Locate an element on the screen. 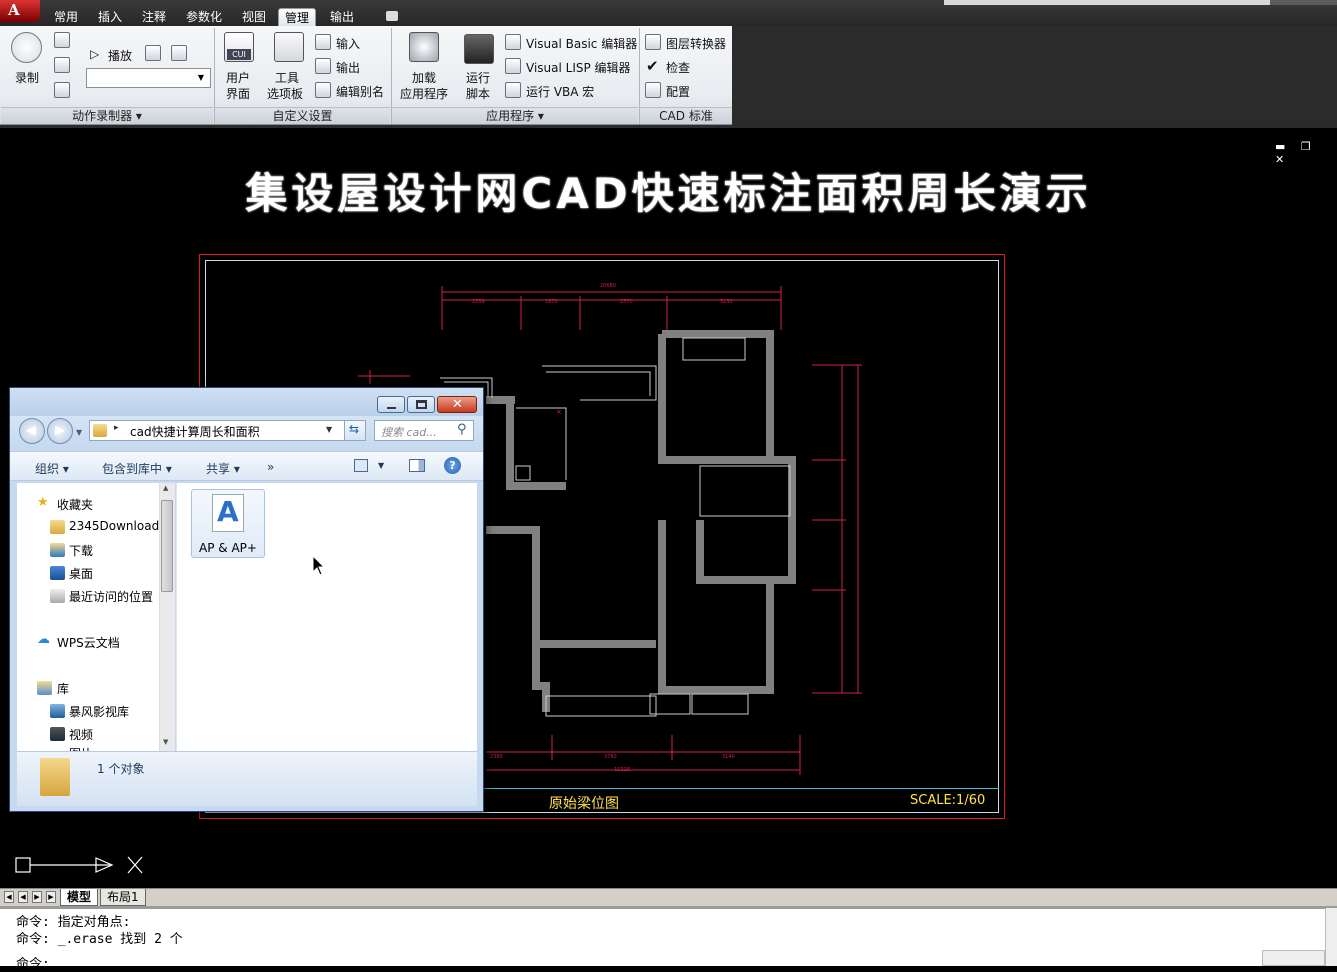 This screenshot has height=972, width=1337. nav-videos: 视频 is located at coordinates (81, 734).